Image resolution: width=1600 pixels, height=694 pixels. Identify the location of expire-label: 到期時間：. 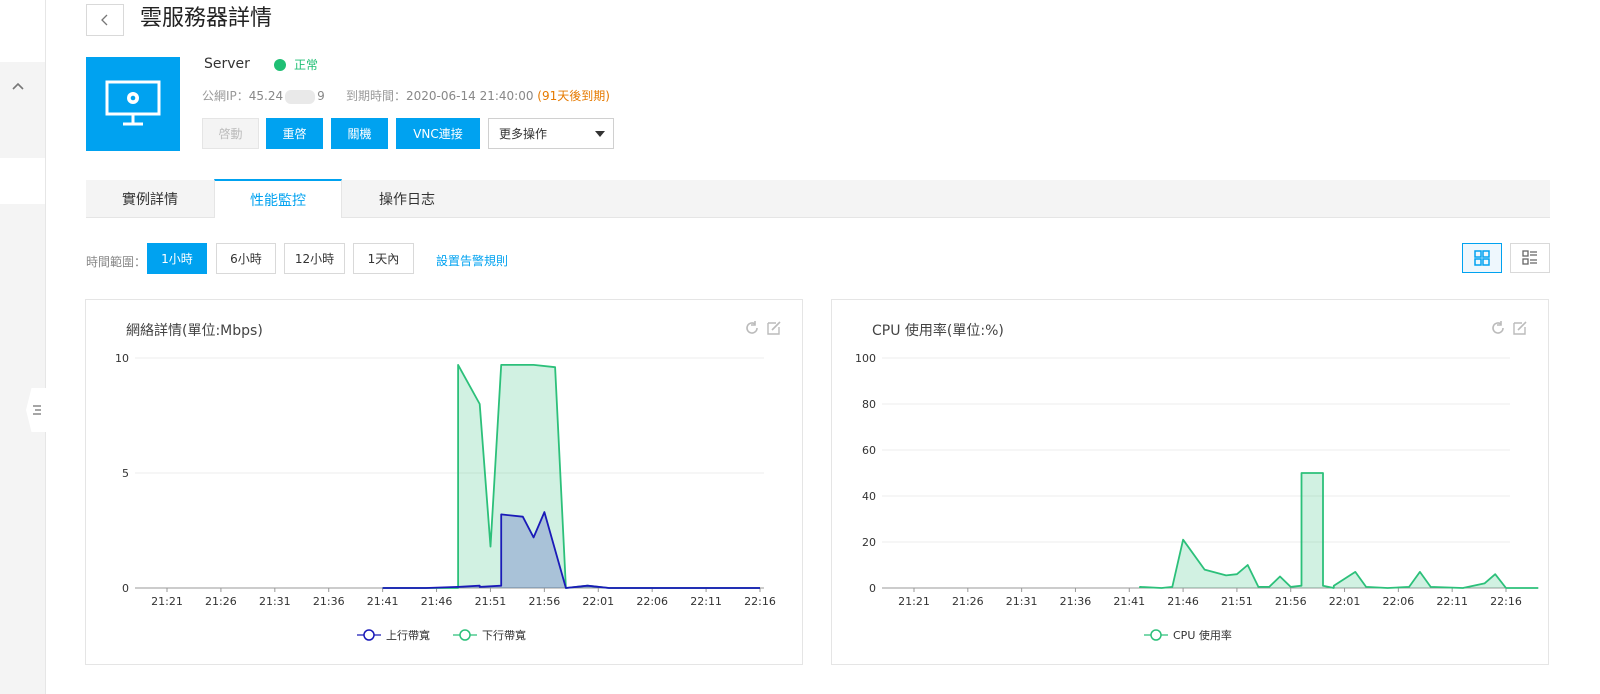
(376, 96).